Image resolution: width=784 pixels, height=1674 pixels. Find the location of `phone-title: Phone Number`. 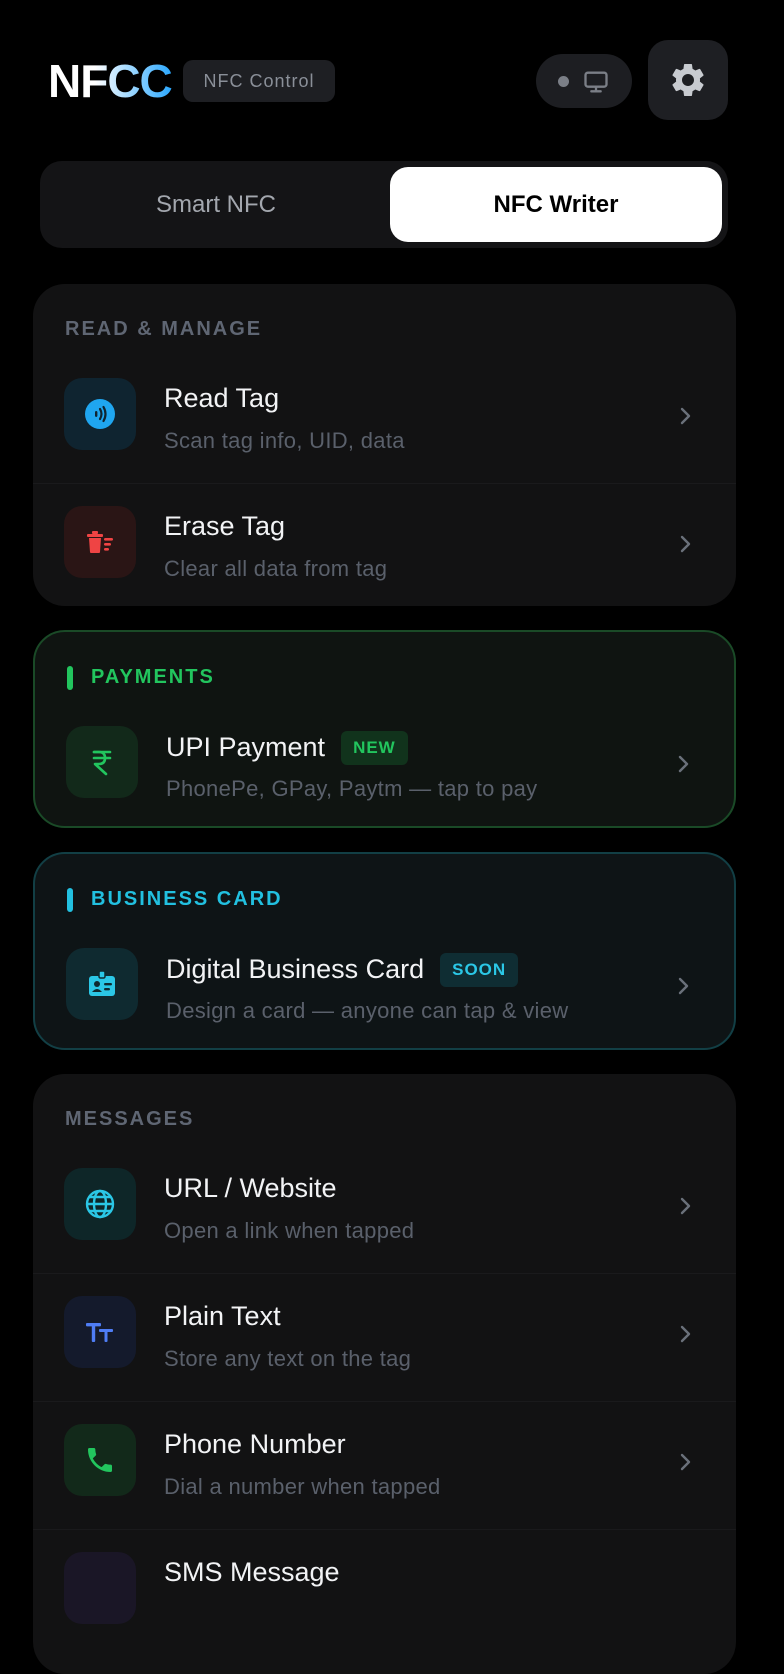

phone-title: Phone Number is located at coordinates (255, 1444).